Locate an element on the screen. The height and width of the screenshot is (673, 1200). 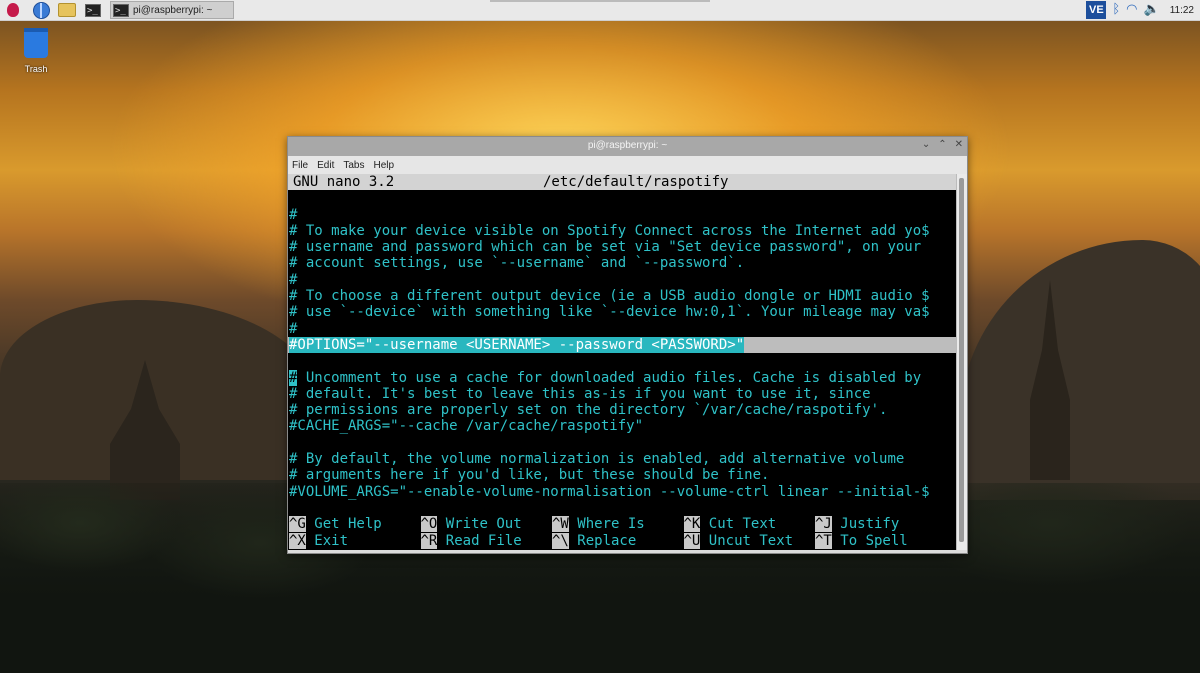
shortcut-read-file: ^R Read File is located at coordinates (486, 540).